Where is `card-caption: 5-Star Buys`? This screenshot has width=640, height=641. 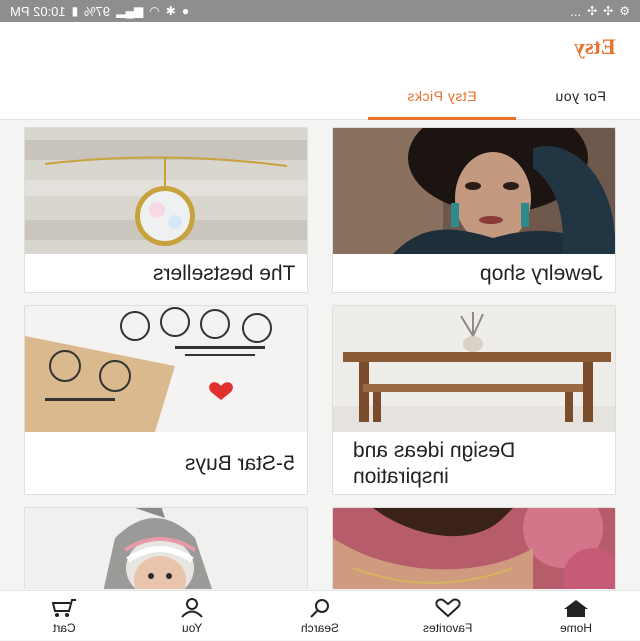 card-caption: 5-Star Buys is located at coordinates (166, 463).